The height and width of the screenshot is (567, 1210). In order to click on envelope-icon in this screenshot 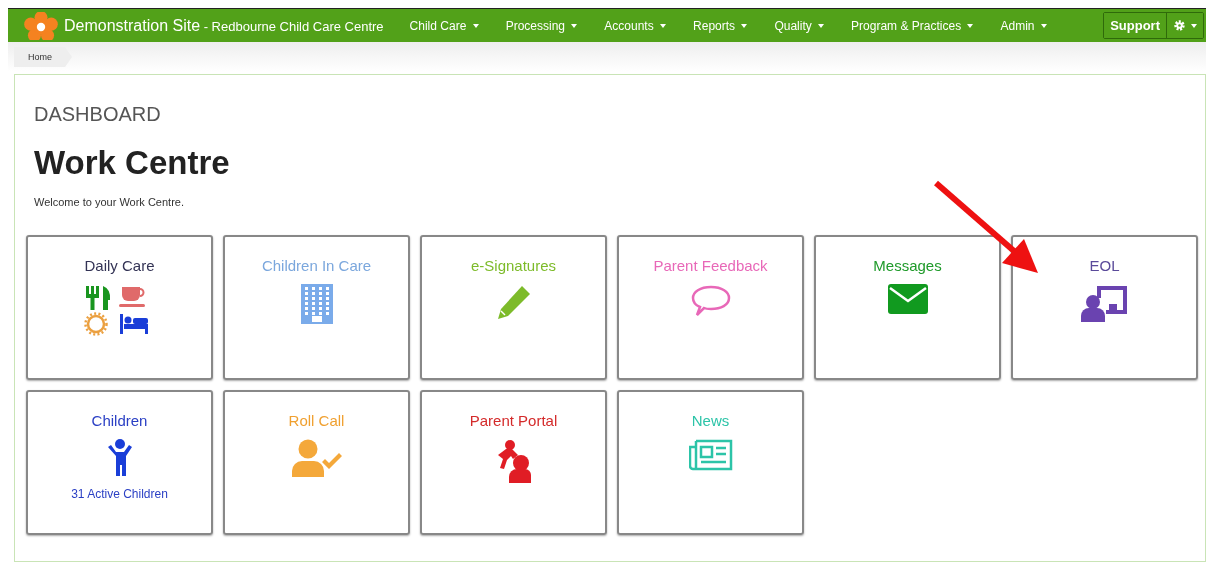, I will do `click(907, 299)`.